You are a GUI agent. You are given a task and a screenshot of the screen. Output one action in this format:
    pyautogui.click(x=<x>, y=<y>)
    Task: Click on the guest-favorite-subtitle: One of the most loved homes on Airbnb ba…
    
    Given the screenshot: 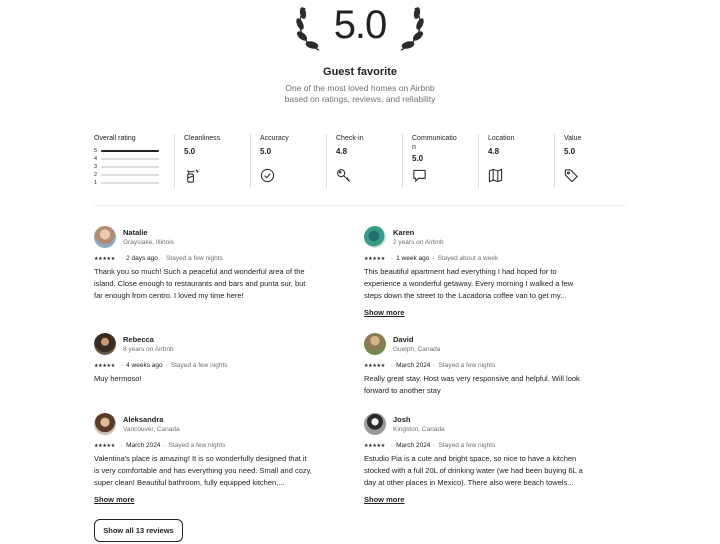 What is the action you would take?
    pyautogui.click(x=360, y=94)
    